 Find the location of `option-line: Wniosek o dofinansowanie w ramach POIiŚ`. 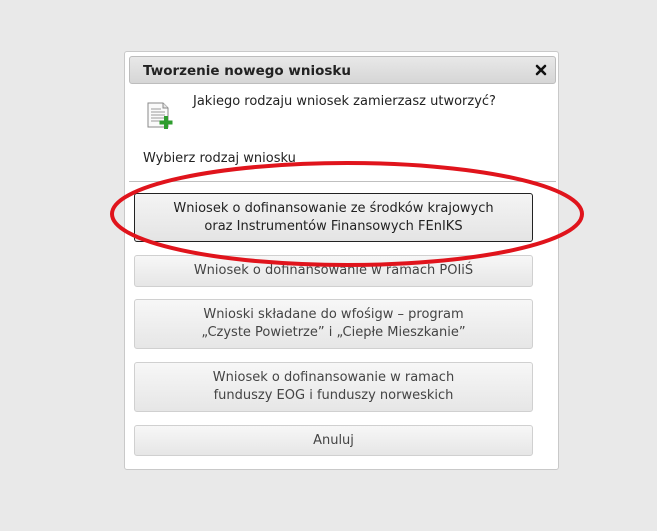

option-line: Wniosek o dofinansowanie w ramach POIiŚ is located at coordinates (333, 270).